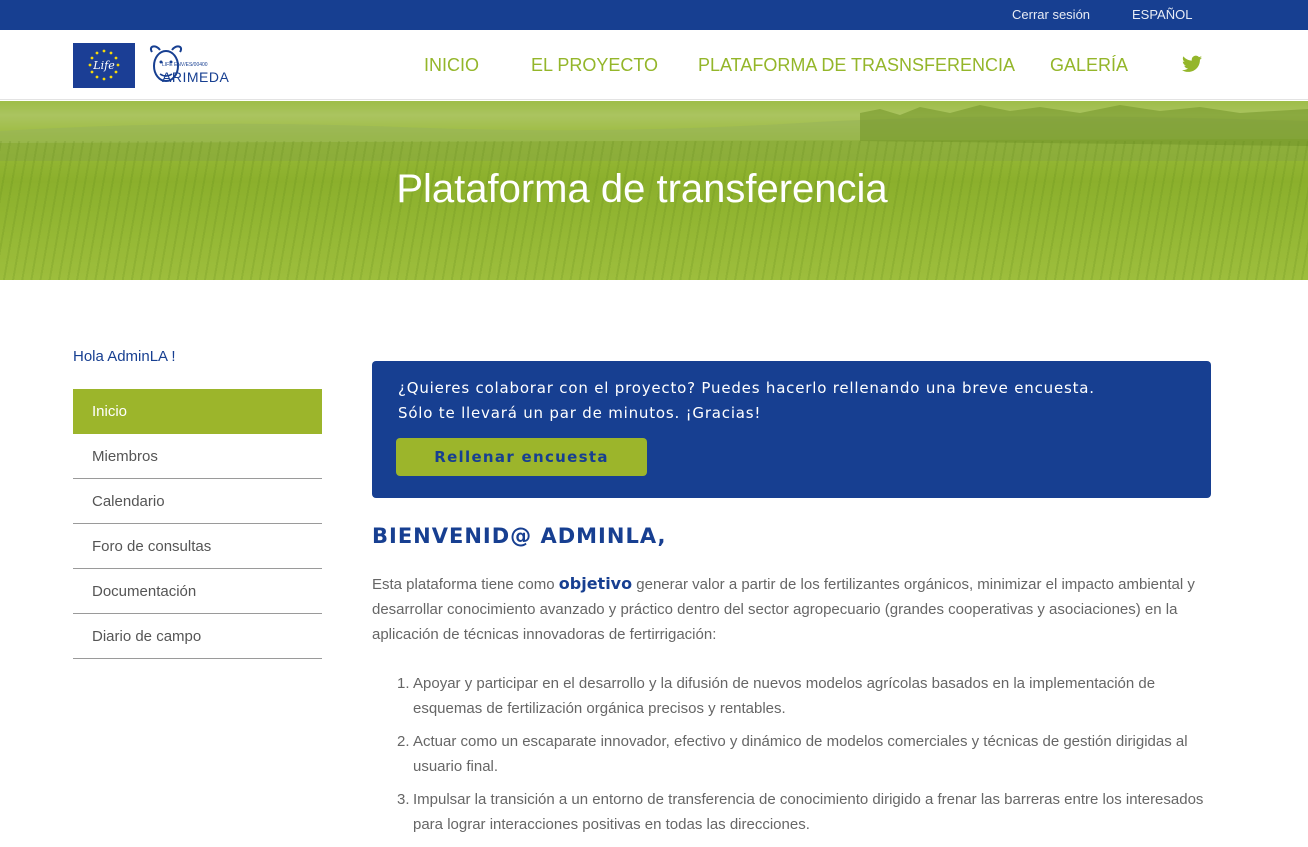 The width and height of the screenshot is (1308, 847). Describe the element at coordinates (1162, 14) in the screenshot. I see `language-selector: ESPAÑOL` at that location.